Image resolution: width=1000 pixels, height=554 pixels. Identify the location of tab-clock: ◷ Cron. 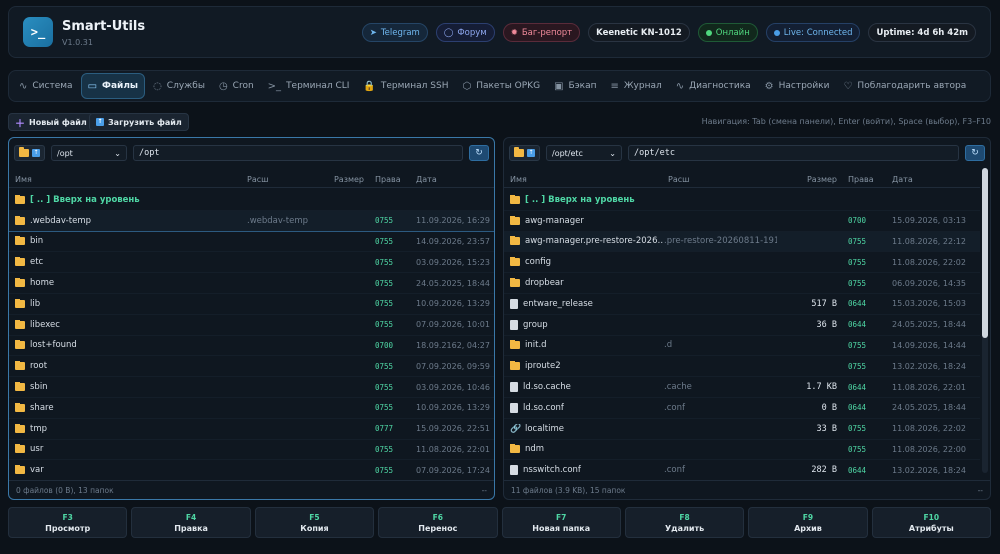
(236, 86).